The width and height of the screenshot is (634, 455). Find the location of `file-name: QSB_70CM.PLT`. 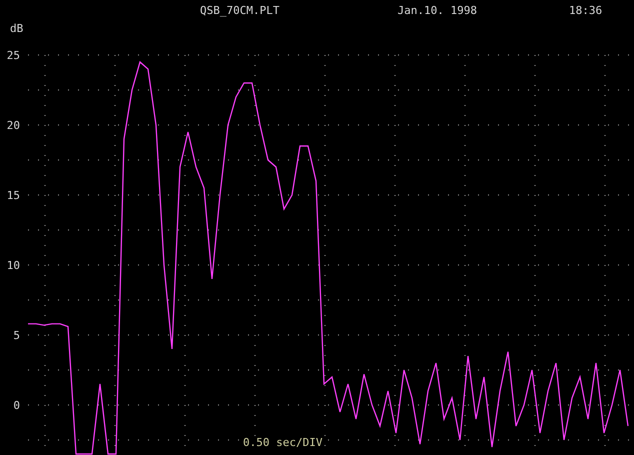

file-name: QSB_70CM.PLT is located at coordinates (240, 10).